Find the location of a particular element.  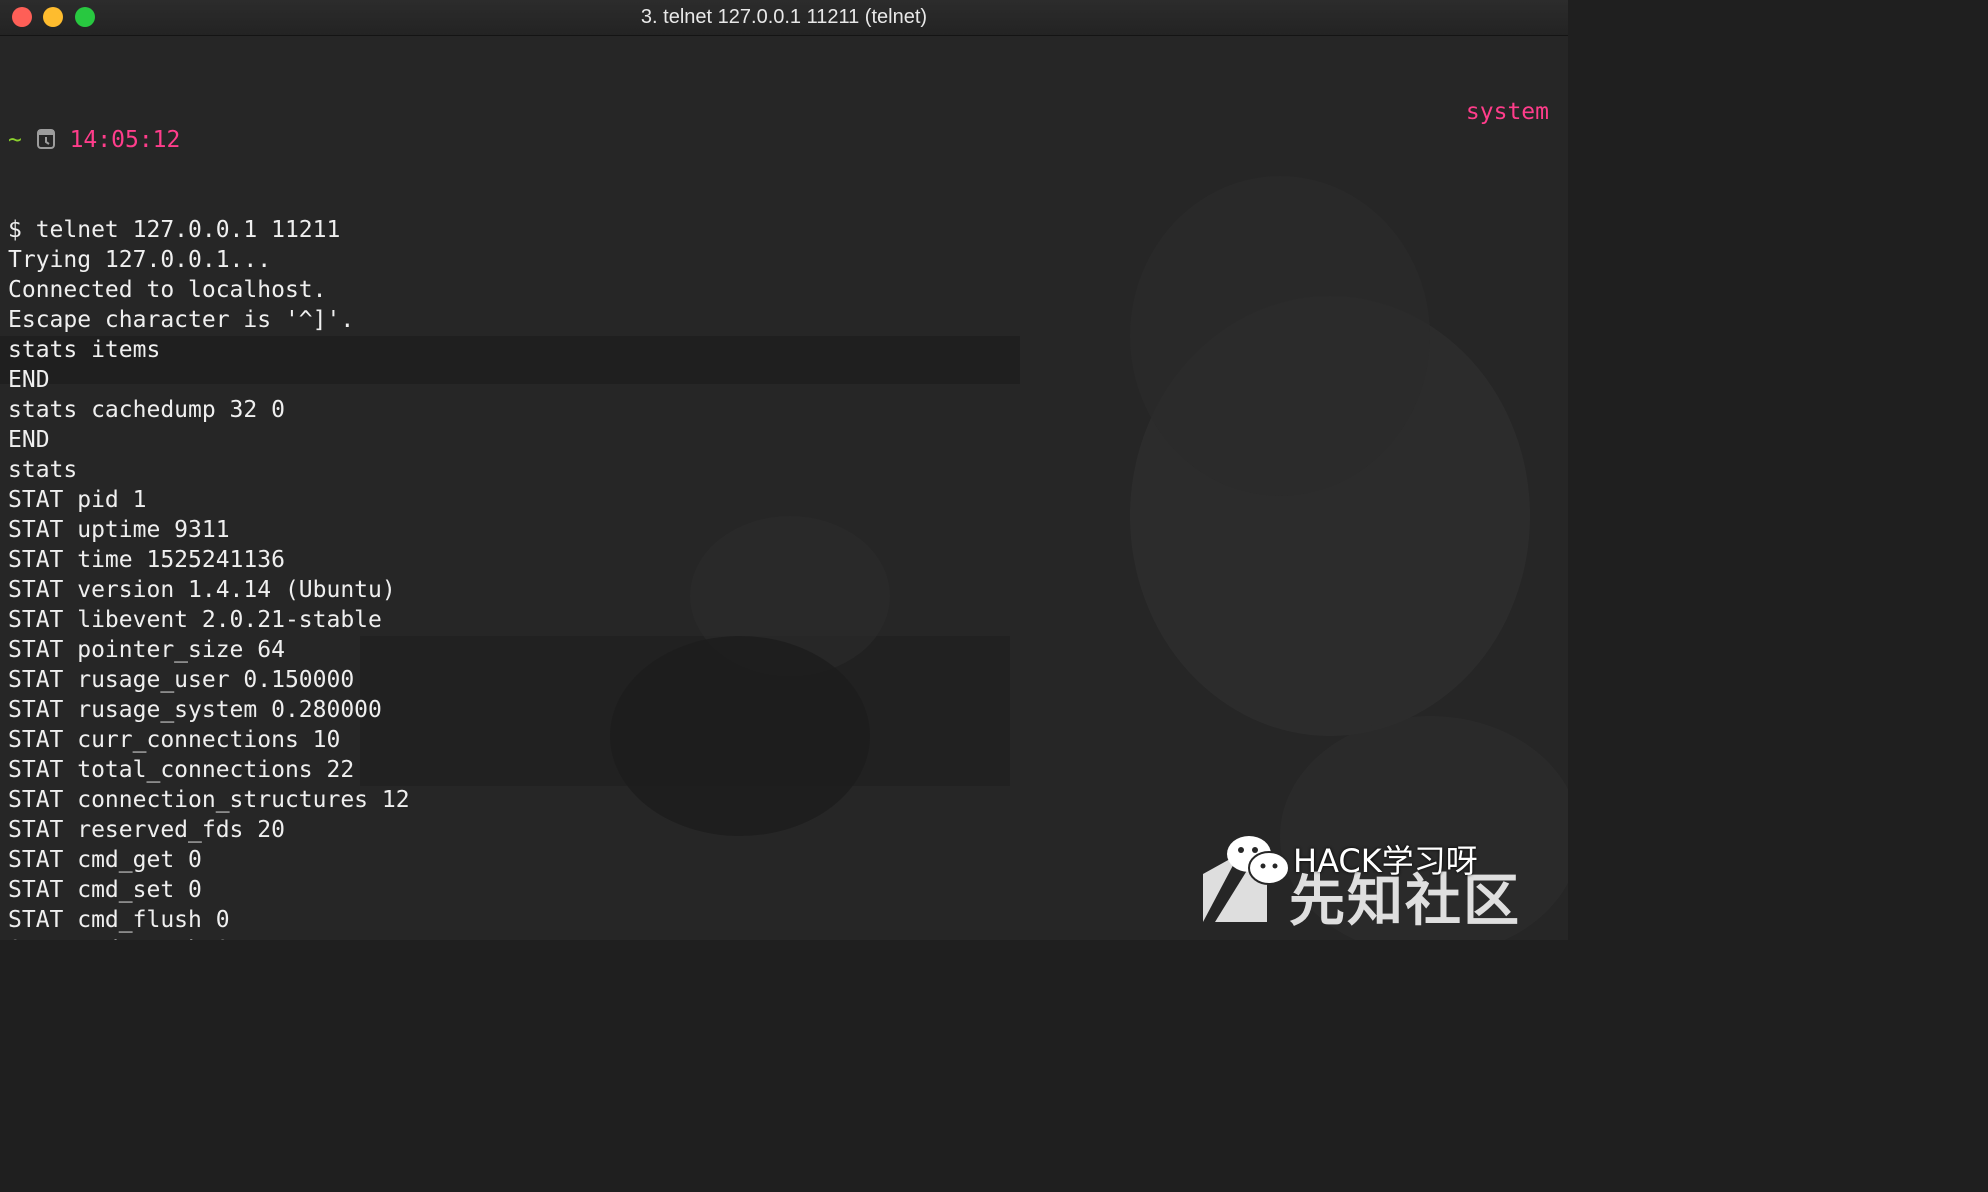

terminal-line: STAT rusage_system 0.280000 is located at coordinates (195, 710).